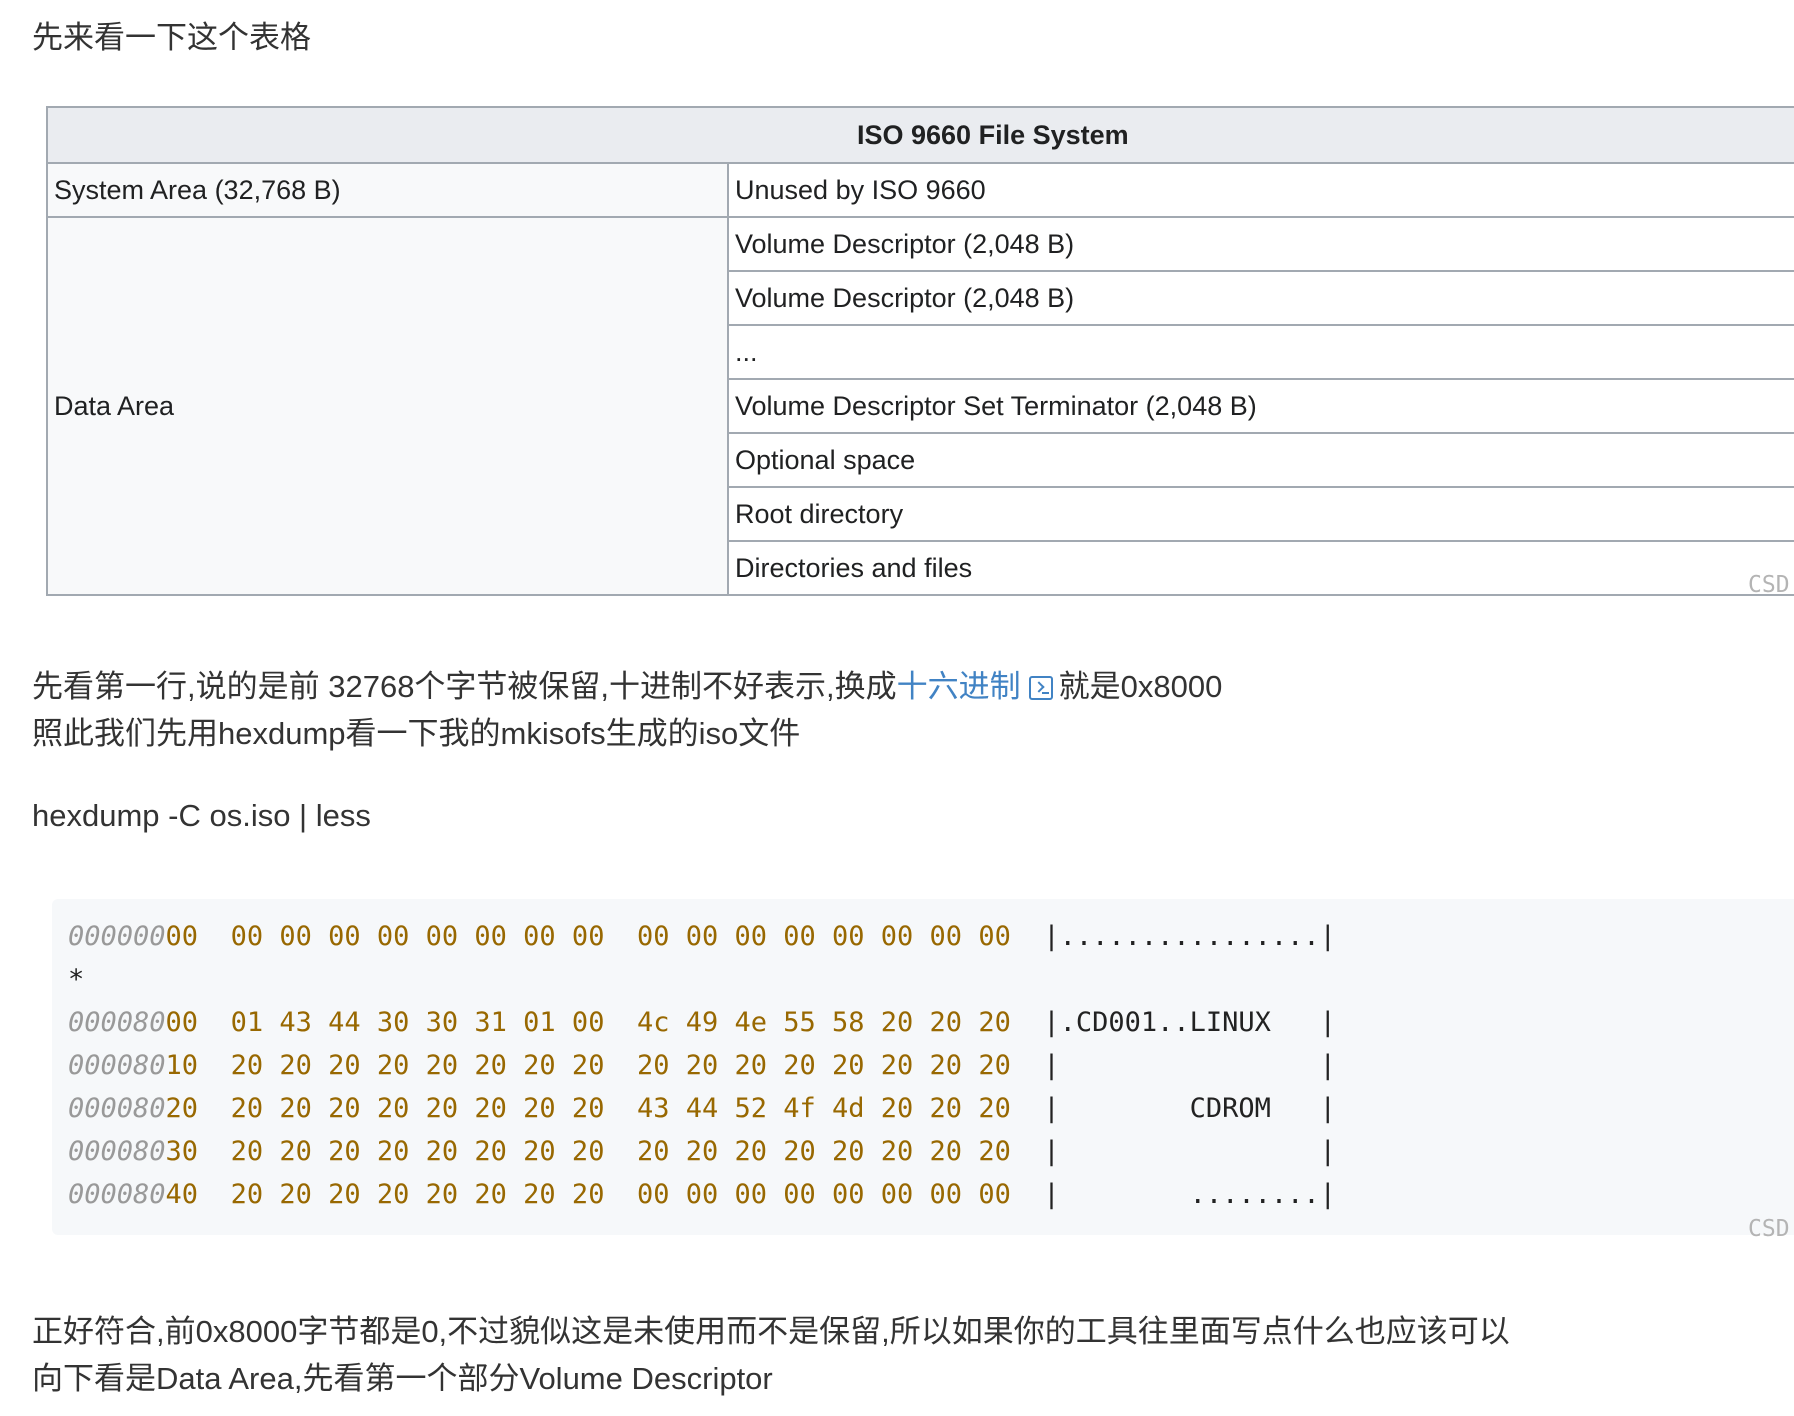 The width and height of the screenshot is (1794, 1416). I want to click on hexdump-ascii: |.CD001..LINUX |, so click(1189, 1022).